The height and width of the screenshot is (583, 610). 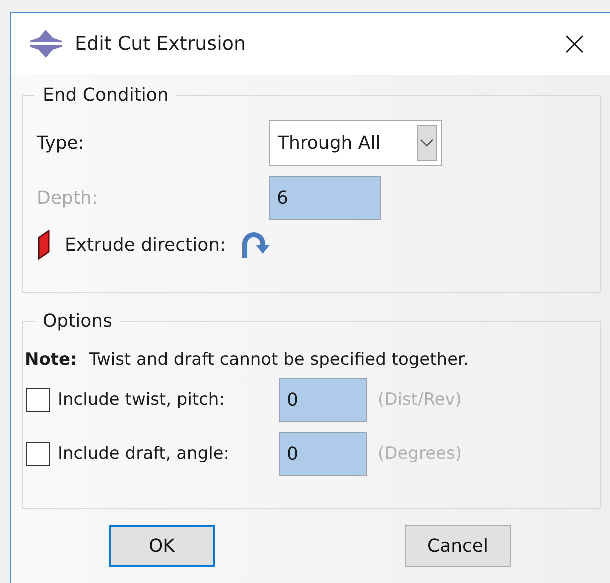 I want to click on direction-label: Extrude direction:, so click(x=145, y=245).